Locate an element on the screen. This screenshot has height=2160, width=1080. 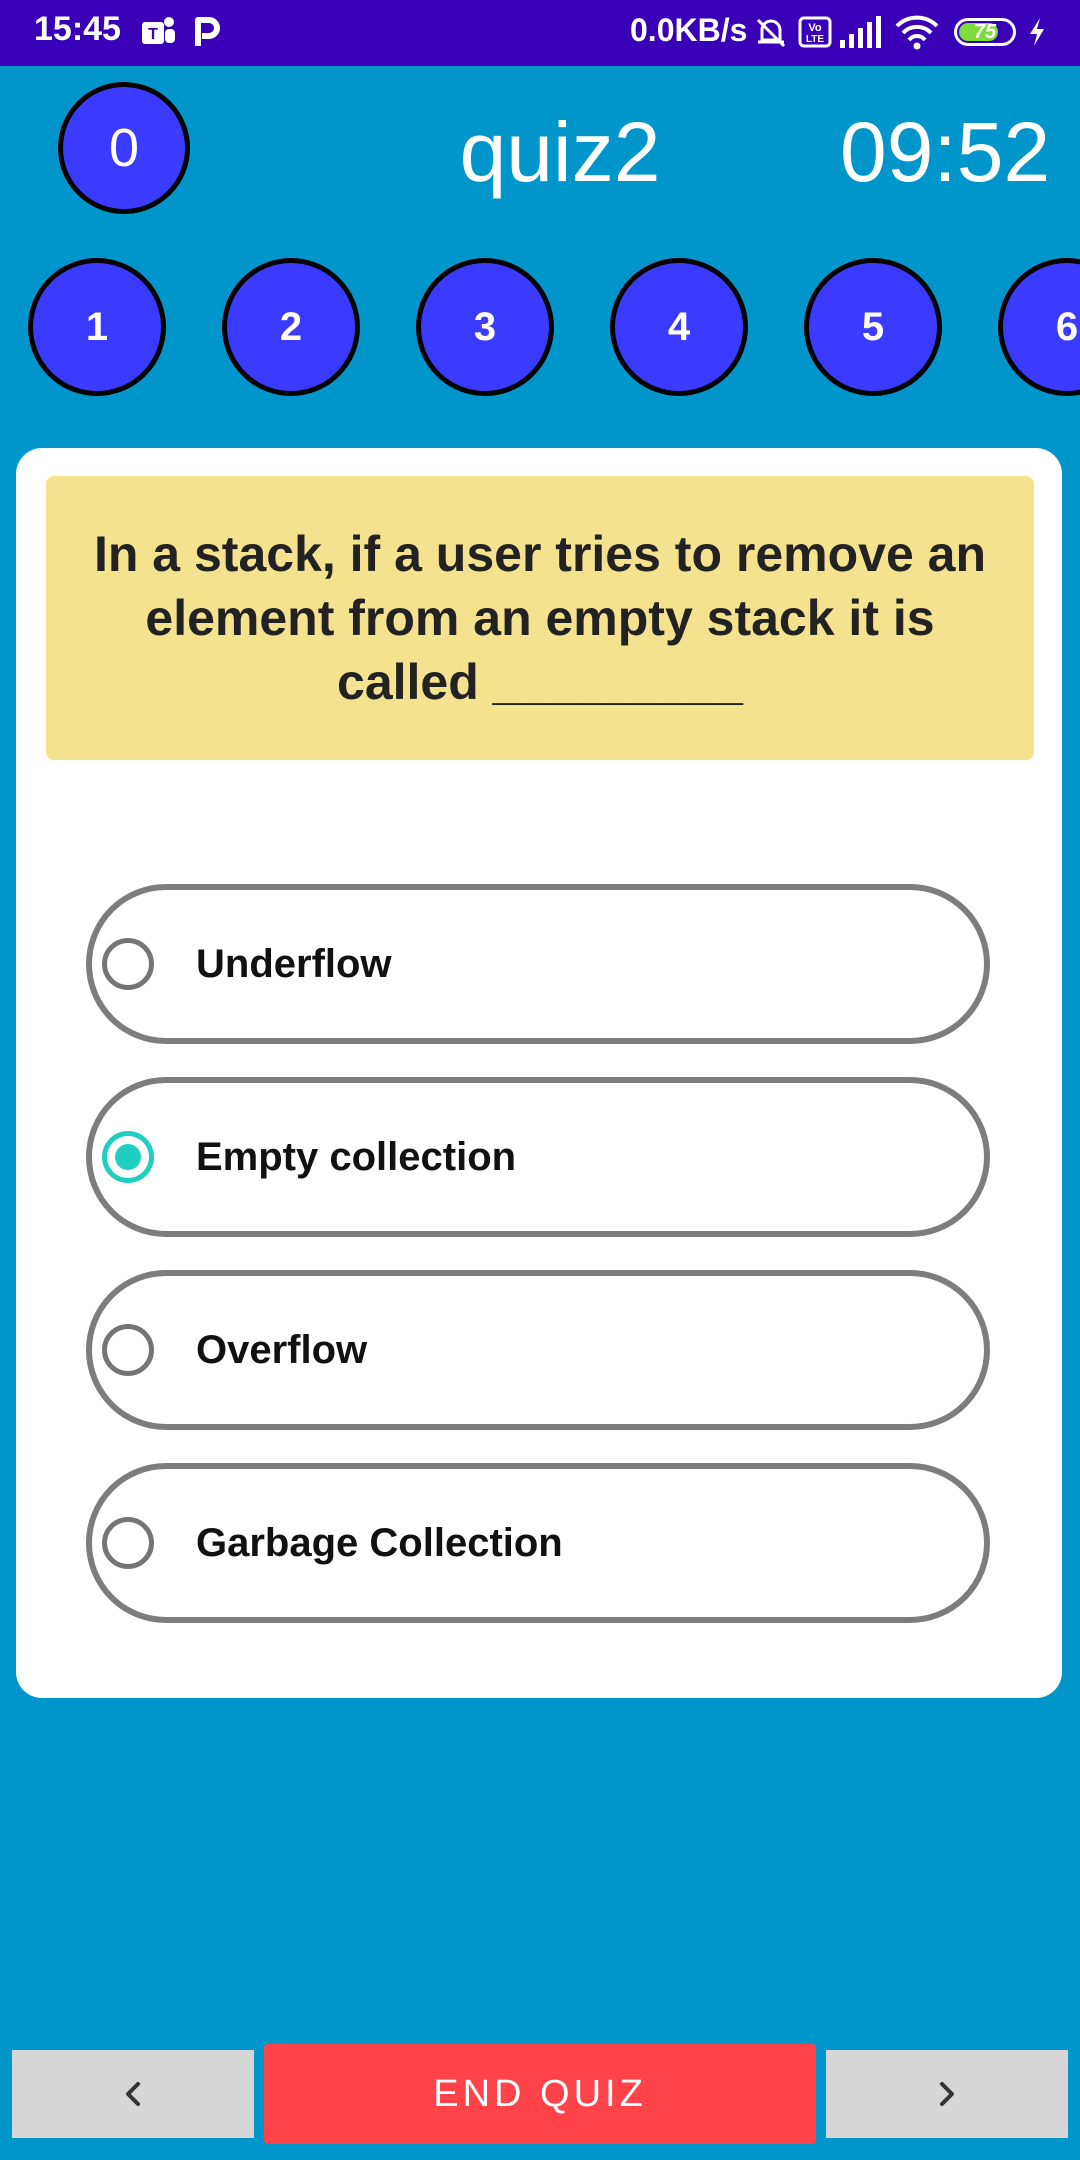
svg-text: T is located at coordinates (153, 34).